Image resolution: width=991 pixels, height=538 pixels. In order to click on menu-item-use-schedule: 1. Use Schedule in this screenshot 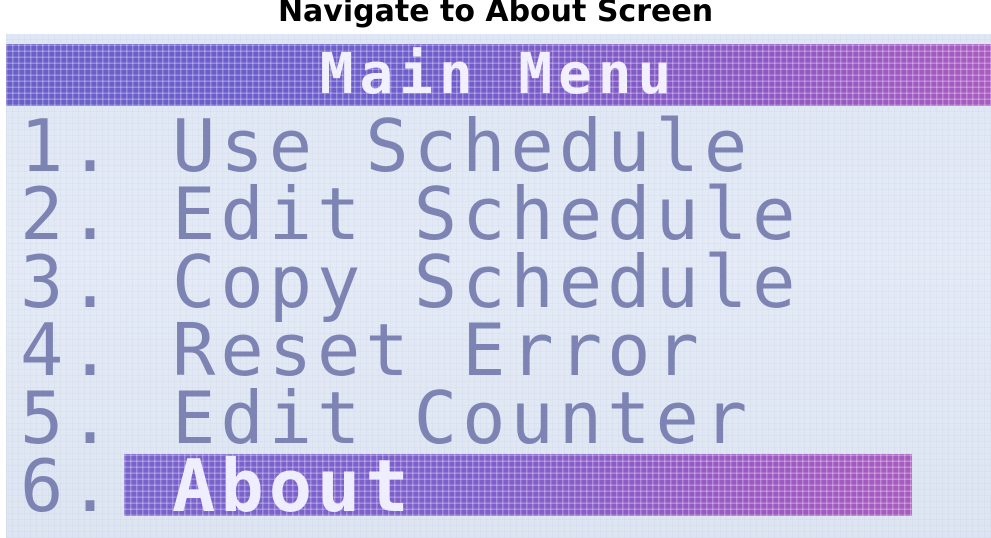, I will do `click(410, 146)`.